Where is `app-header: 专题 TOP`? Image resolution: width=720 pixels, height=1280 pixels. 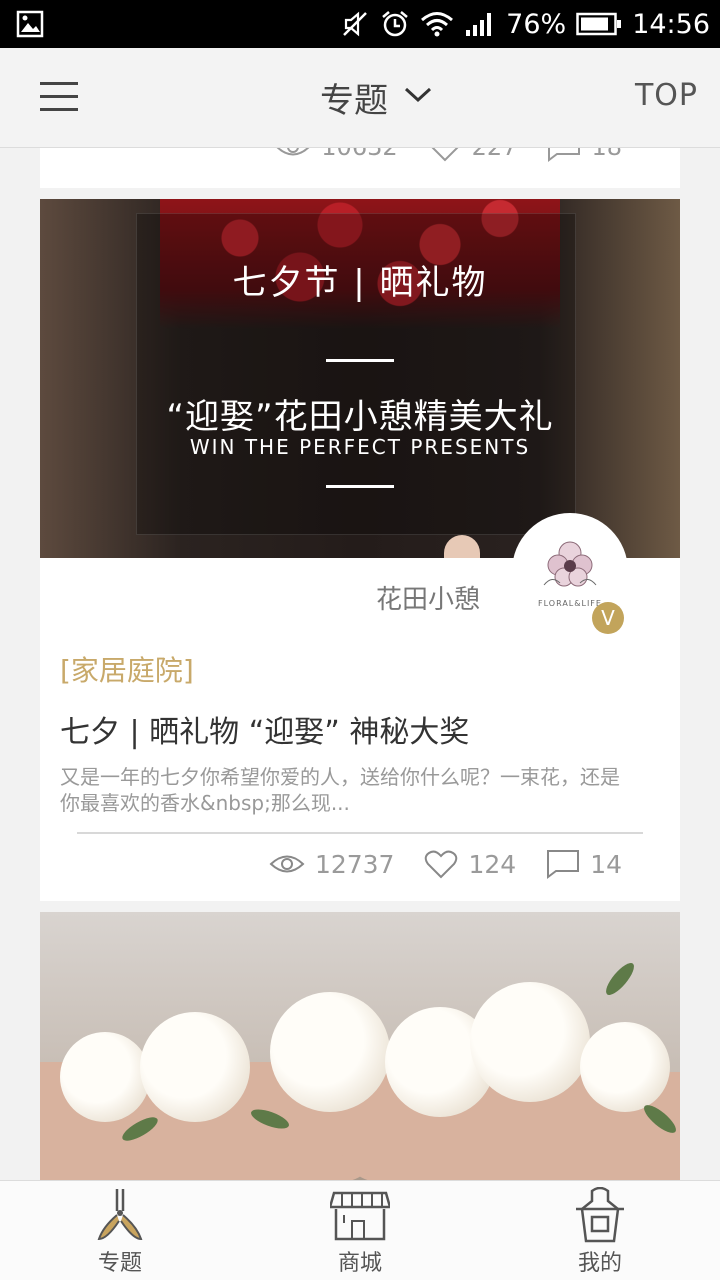
app-header: 专题 TOP is located at coordinates (360, 98).